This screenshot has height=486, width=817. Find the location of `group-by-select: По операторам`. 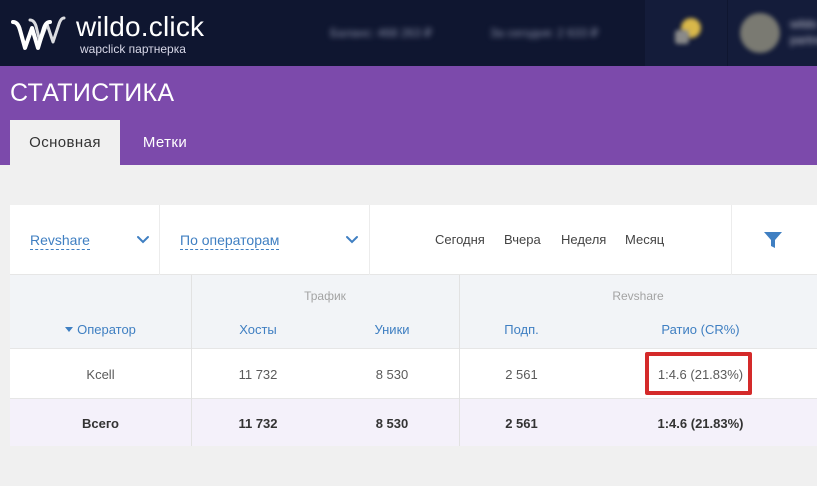

group-by-select: По операторам is located at coordinates (275, 240).